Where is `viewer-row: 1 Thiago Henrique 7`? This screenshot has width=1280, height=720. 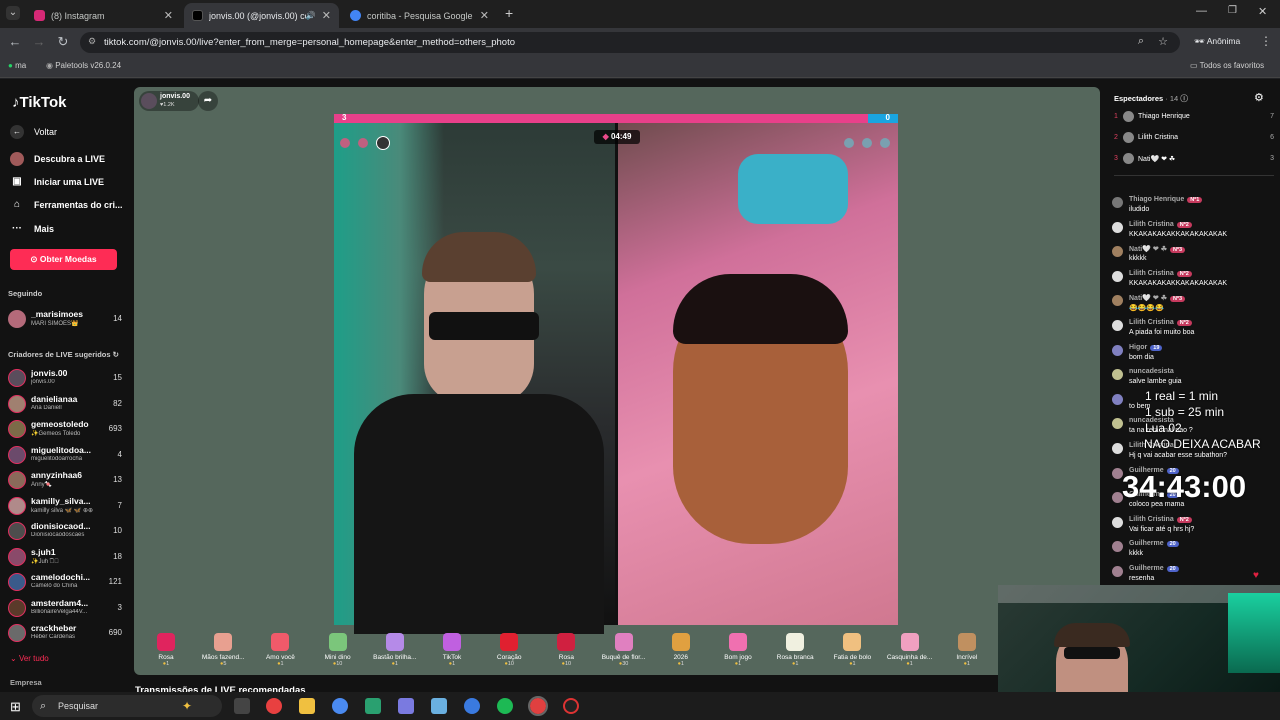 viewer-row: 1 Thiago Henrique 7 is located at coordinates (1194, 118).